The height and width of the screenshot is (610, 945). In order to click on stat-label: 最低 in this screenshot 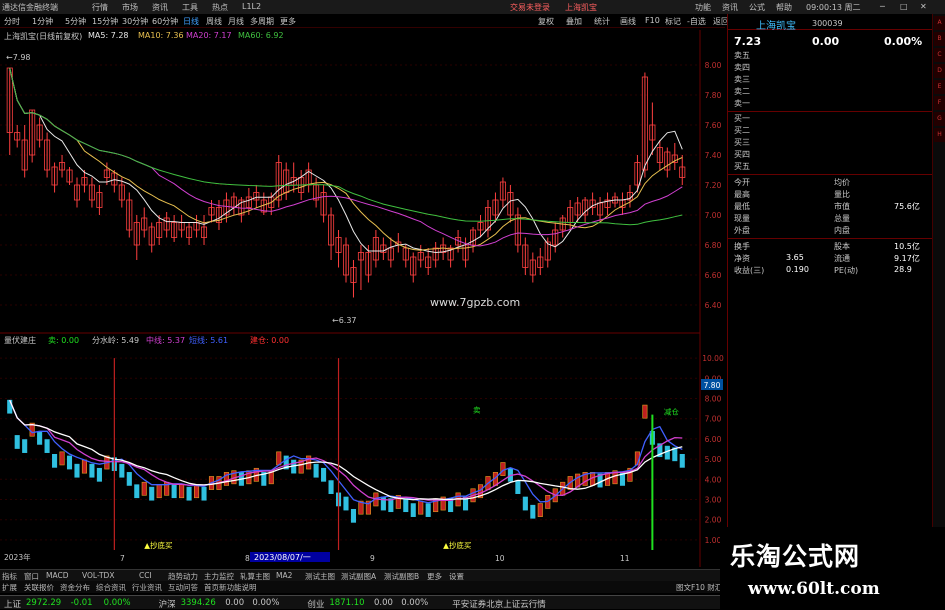, I will do `click(742, 206)`.